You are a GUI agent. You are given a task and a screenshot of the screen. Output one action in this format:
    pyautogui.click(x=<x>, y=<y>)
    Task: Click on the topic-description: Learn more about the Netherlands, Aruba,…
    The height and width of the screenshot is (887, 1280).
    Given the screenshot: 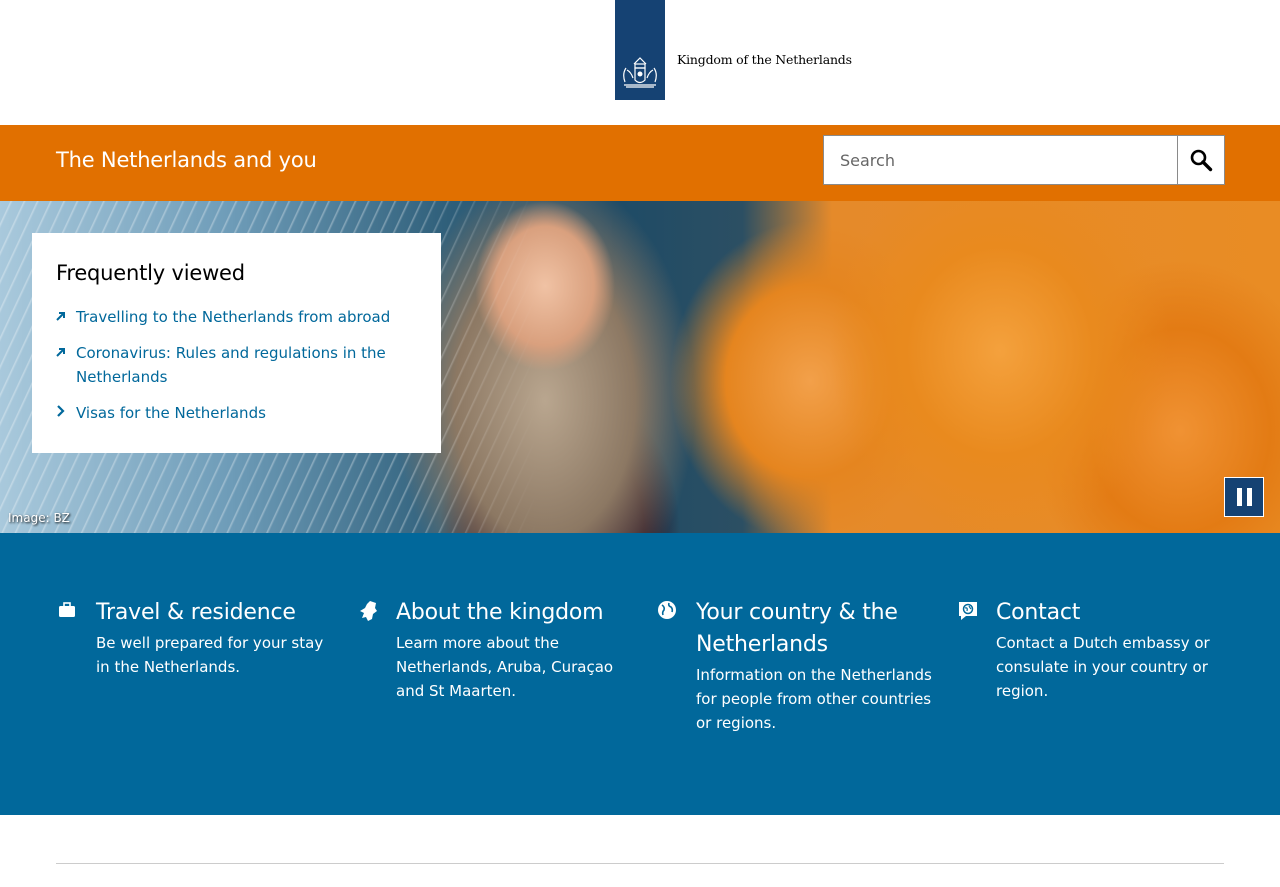 What is the action you would take?
    pyautogui.click(x=505, y=667)
    